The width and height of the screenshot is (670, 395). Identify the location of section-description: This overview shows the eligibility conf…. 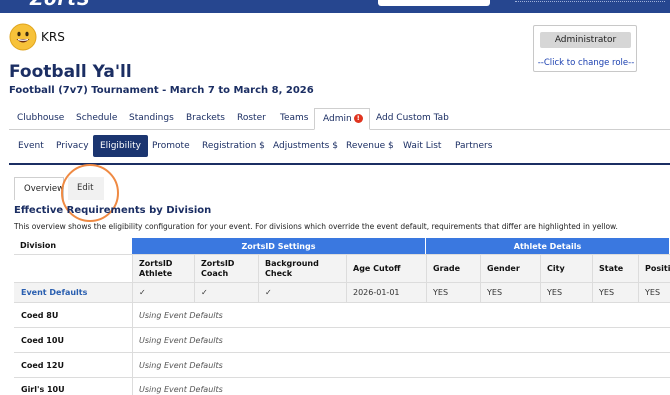
(316, 226).